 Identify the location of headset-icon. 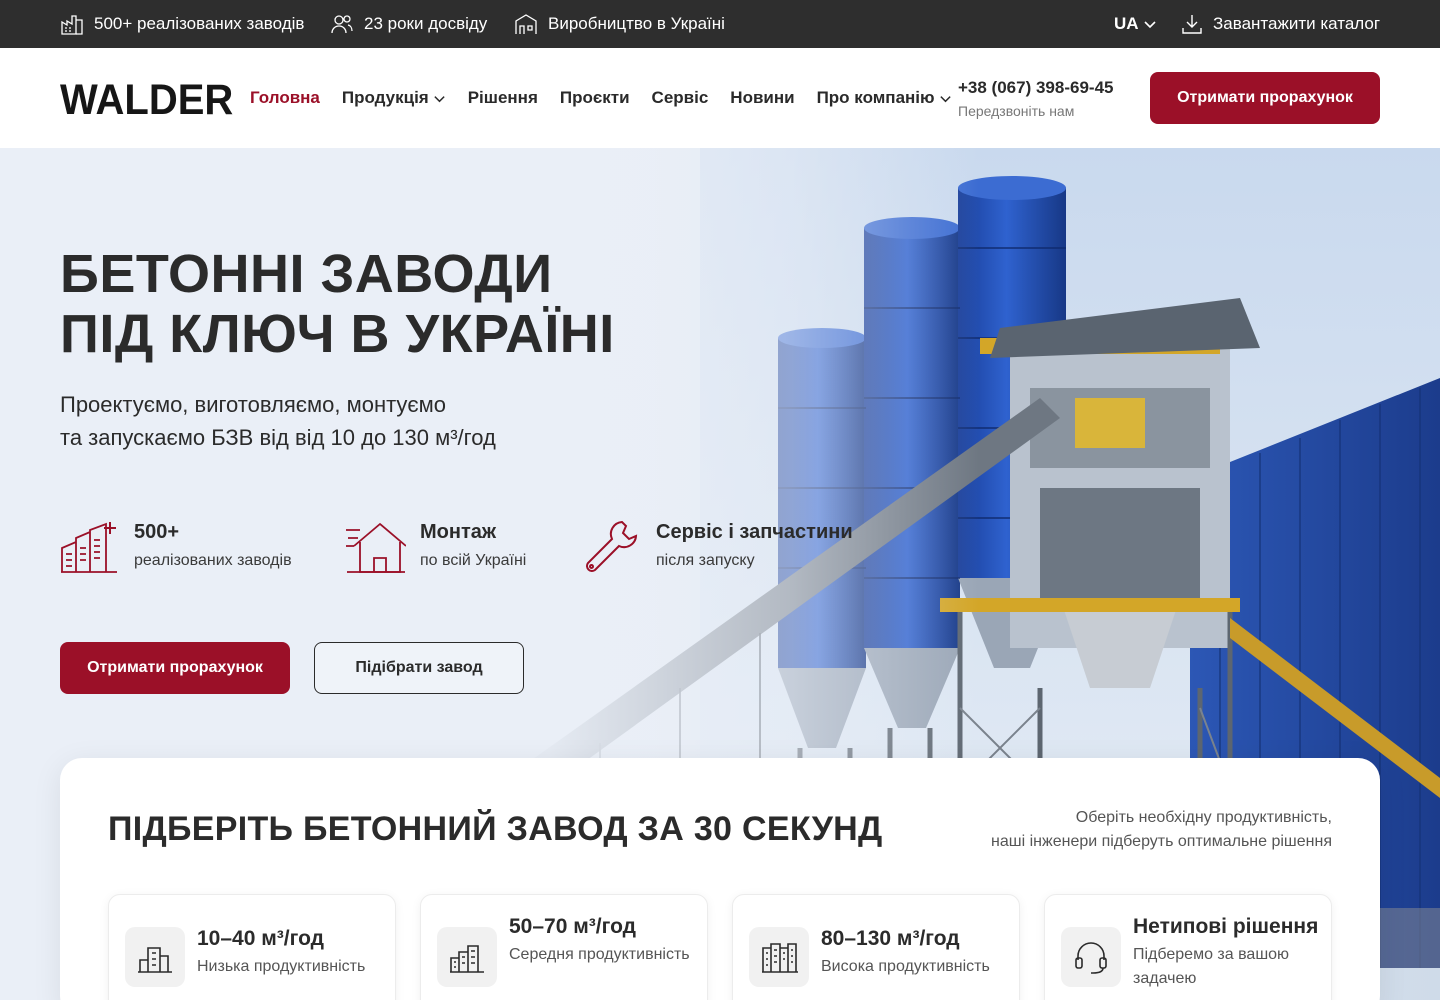
(1091, 958).